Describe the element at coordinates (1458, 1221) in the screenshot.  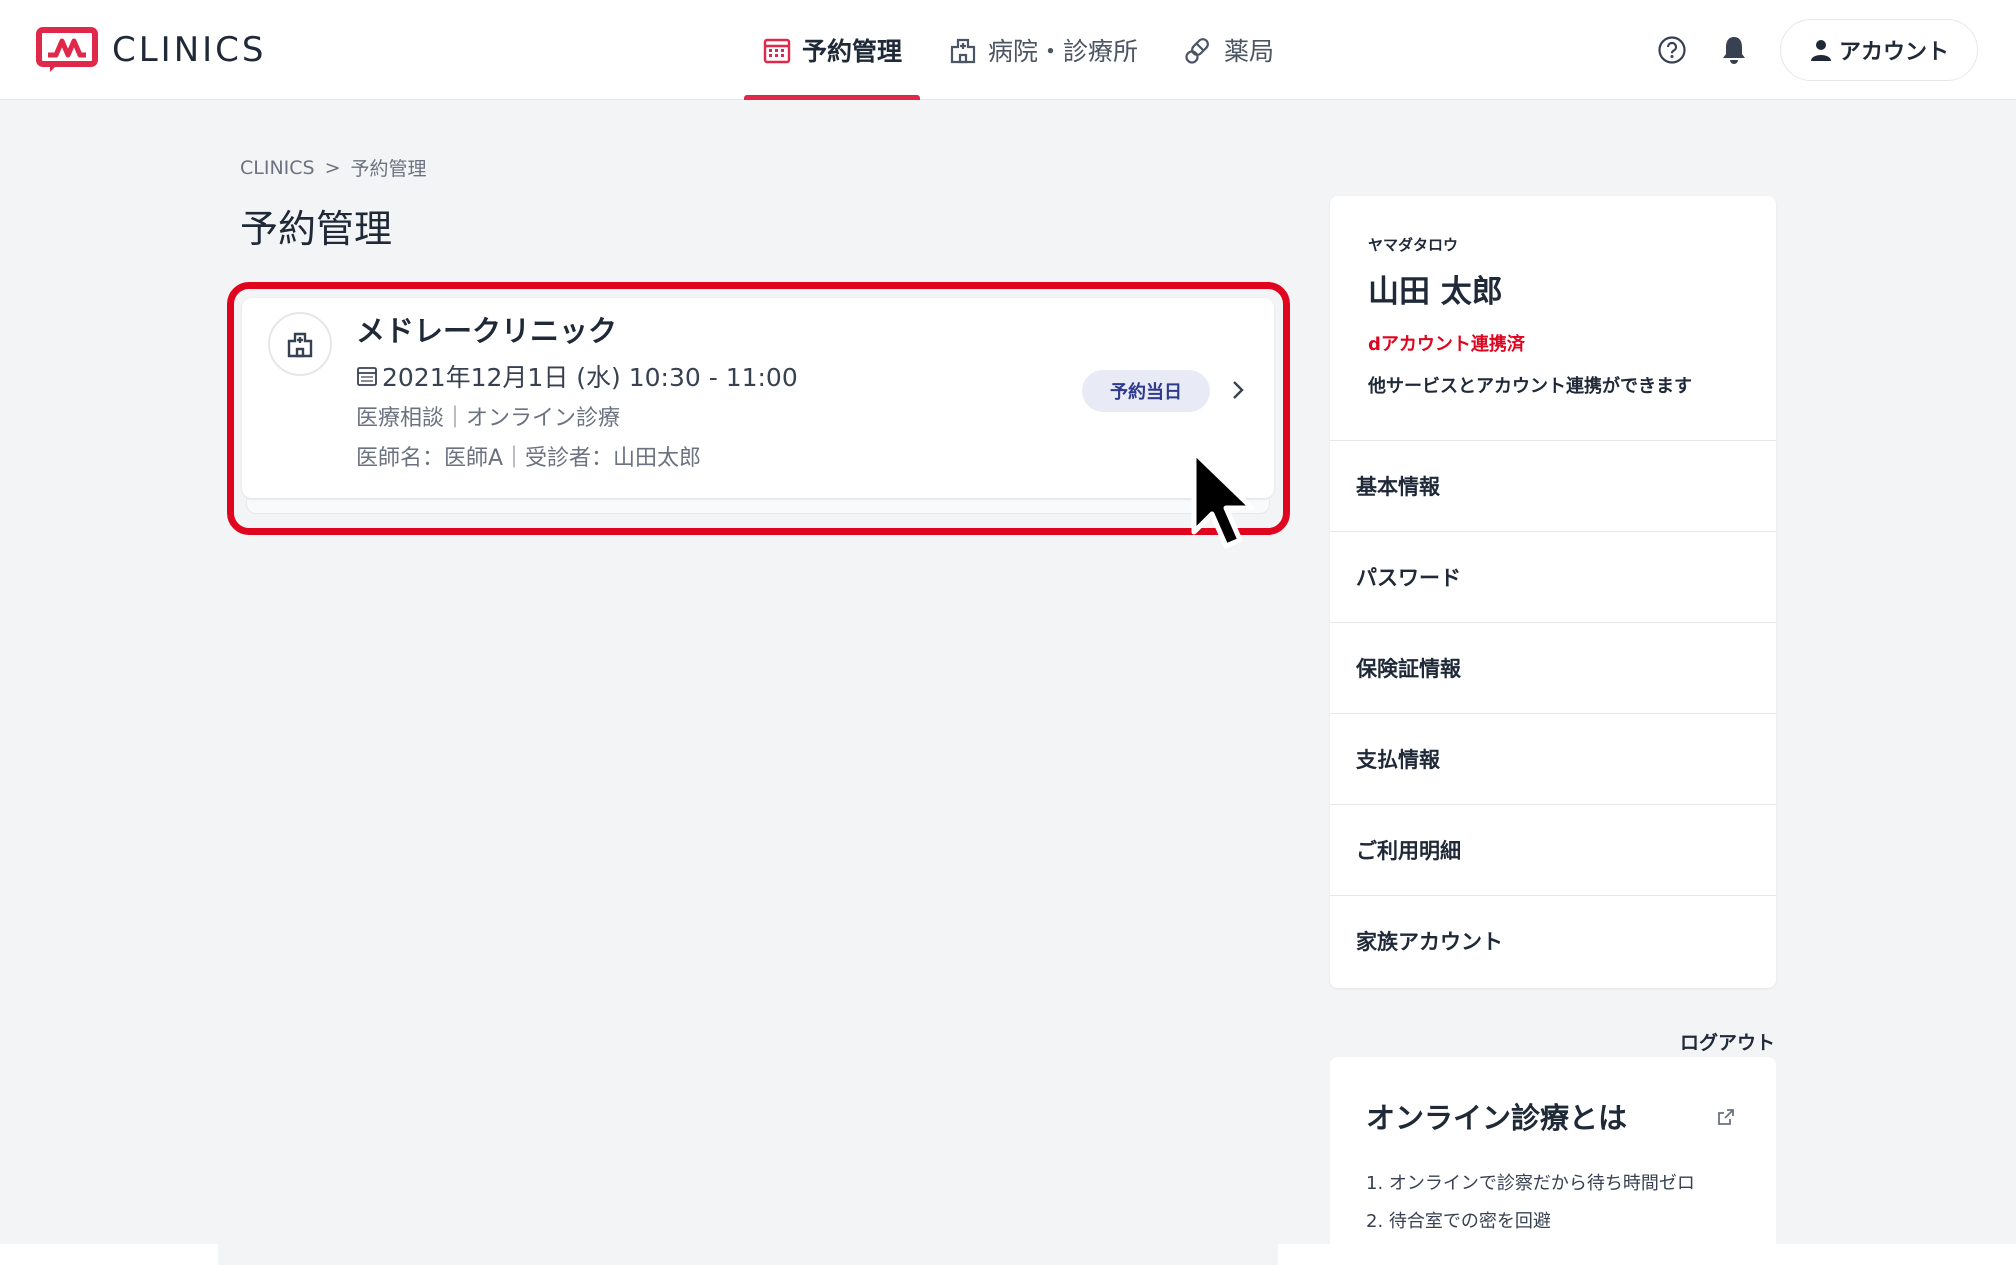
I see `info-item: 2. 待合室での密を回避` at that location.